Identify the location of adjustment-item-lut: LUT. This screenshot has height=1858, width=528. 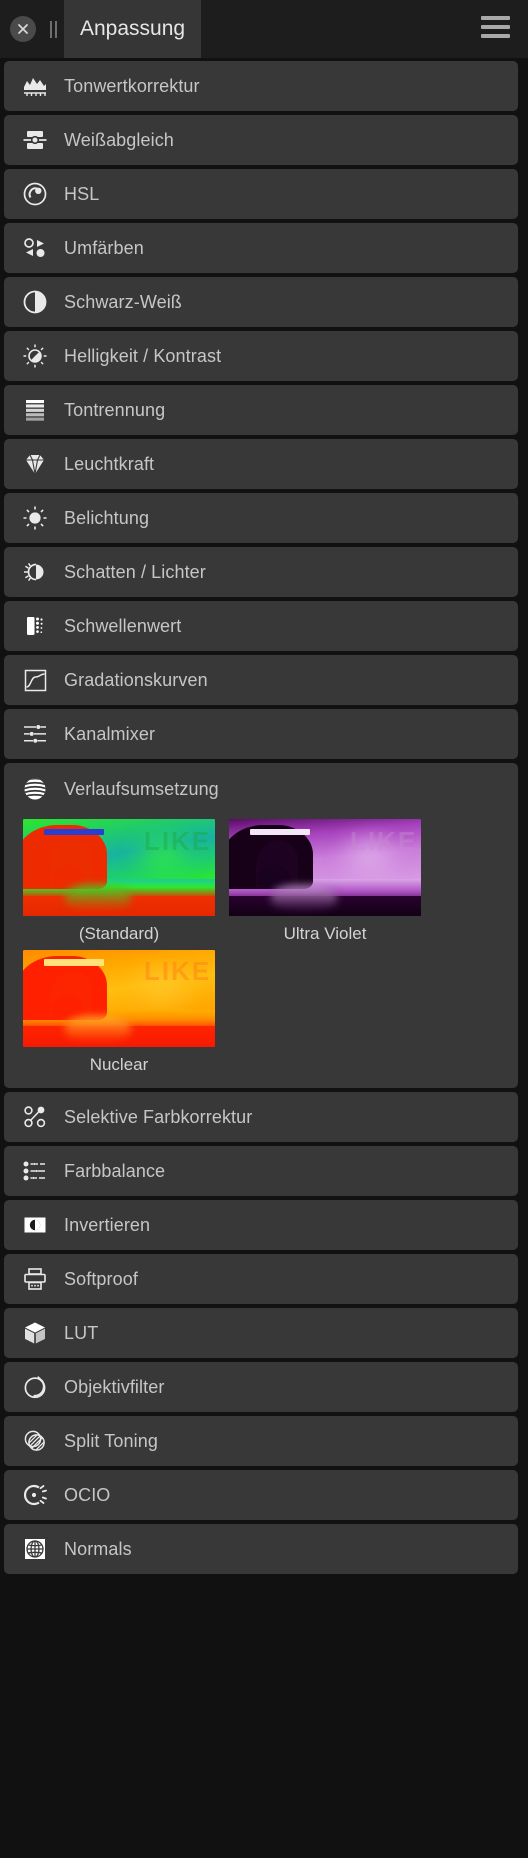
(261, 1333).